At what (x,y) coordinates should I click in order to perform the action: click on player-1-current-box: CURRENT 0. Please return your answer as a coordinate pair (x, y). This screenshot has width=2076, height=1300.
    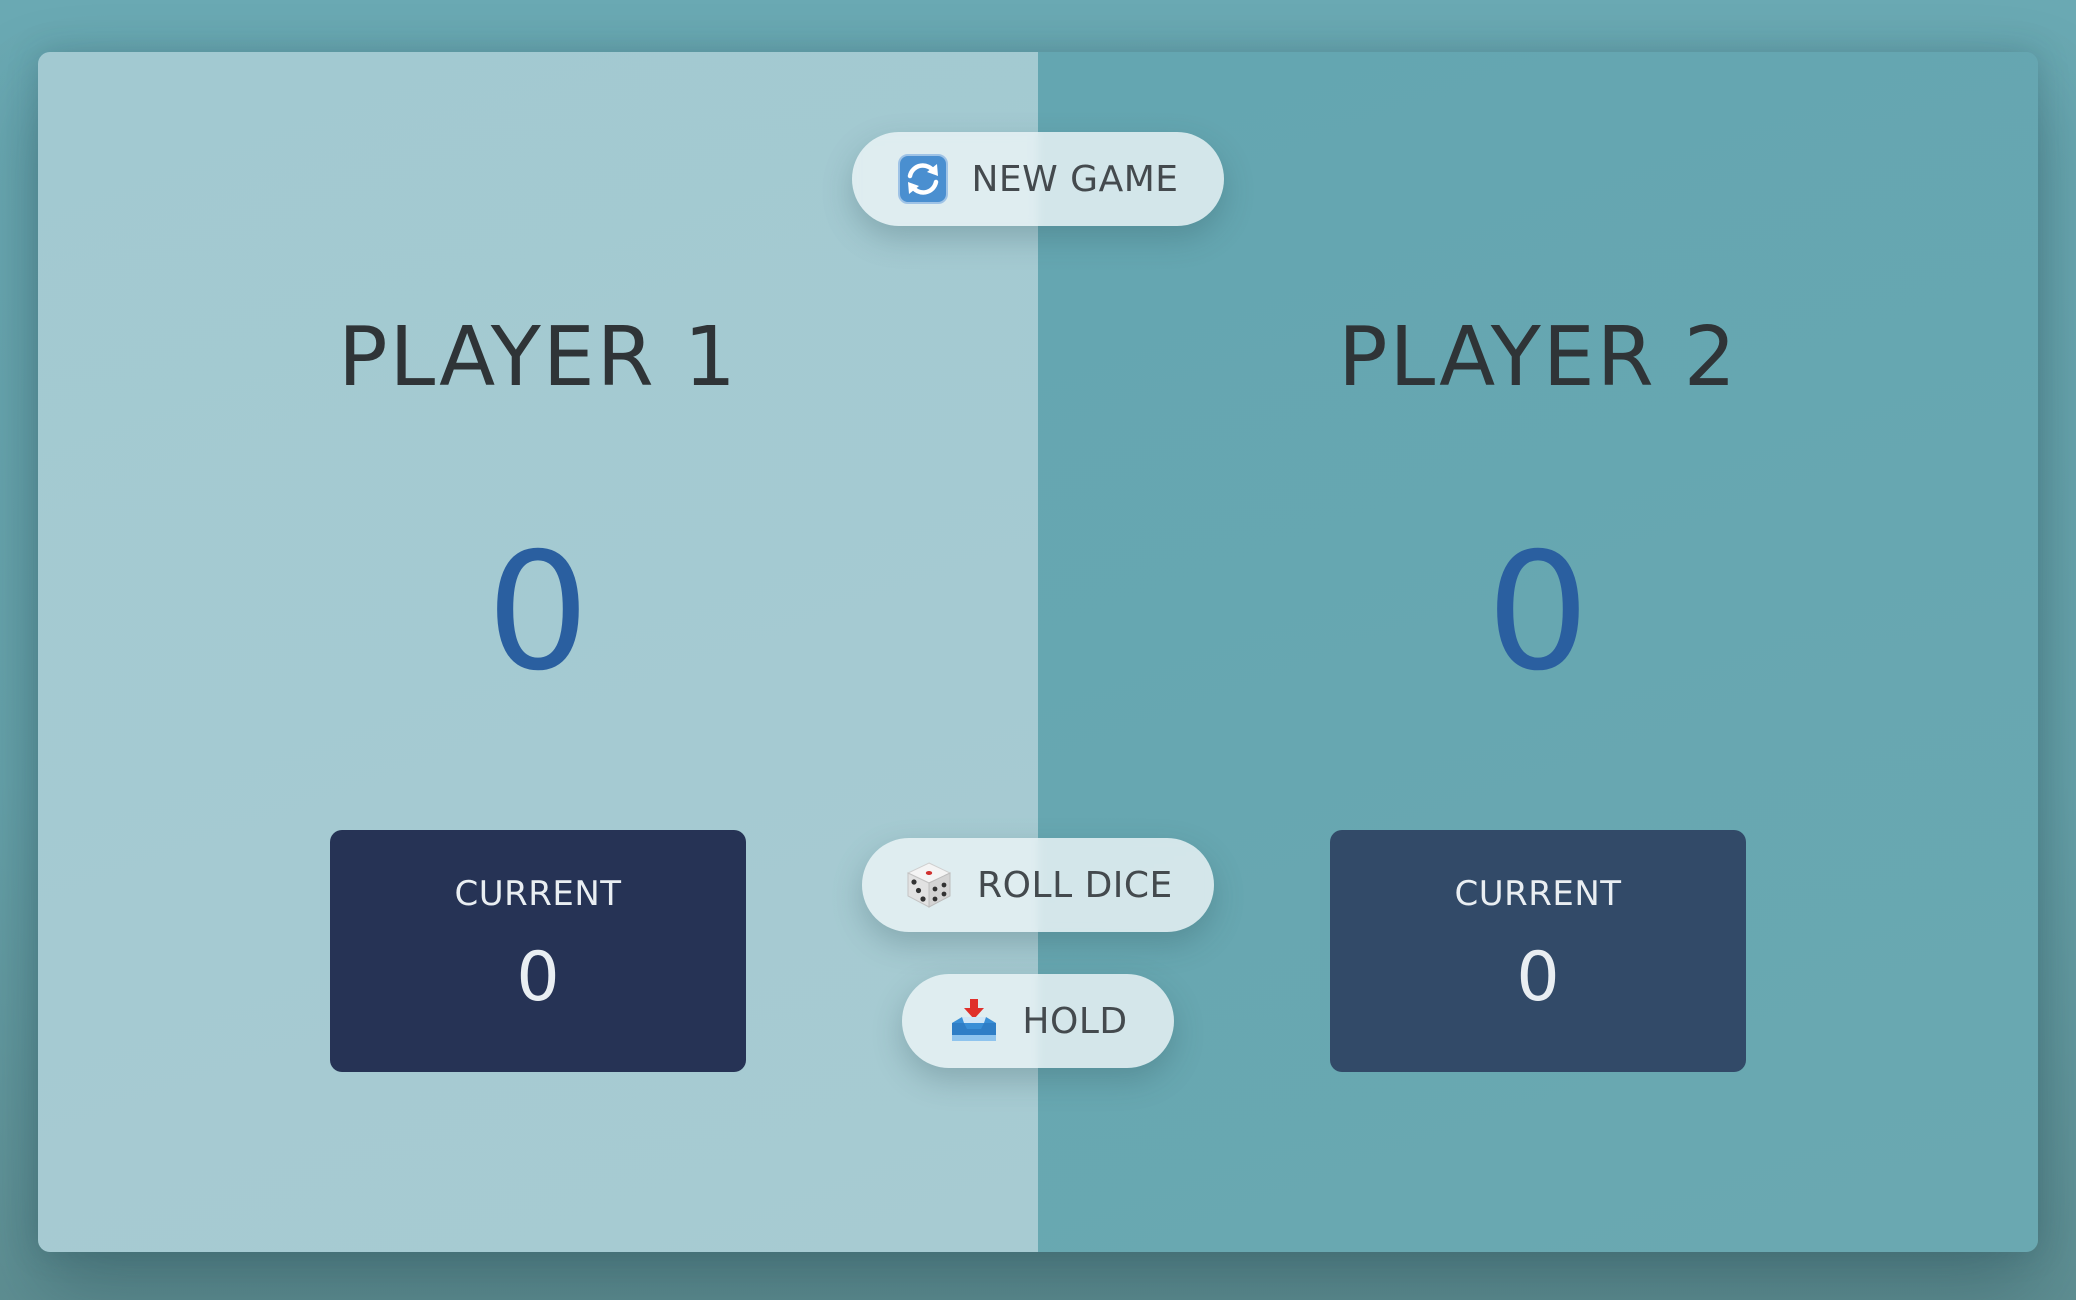
    Looking at the image, I should click on (538, 951).